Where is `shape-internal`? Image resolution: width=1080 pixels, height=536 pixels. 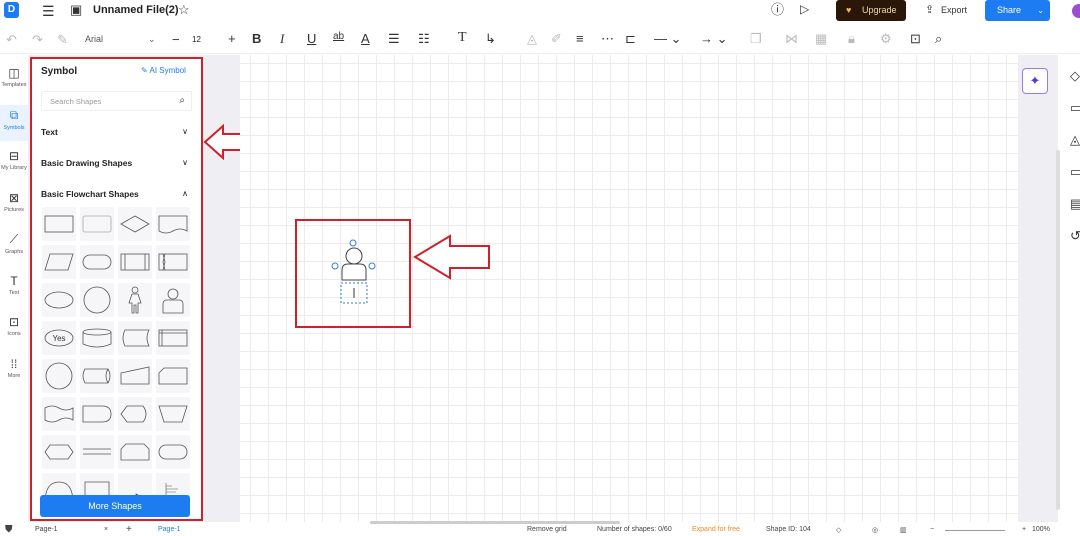
shape-internal is located at coordinates (173, 338).